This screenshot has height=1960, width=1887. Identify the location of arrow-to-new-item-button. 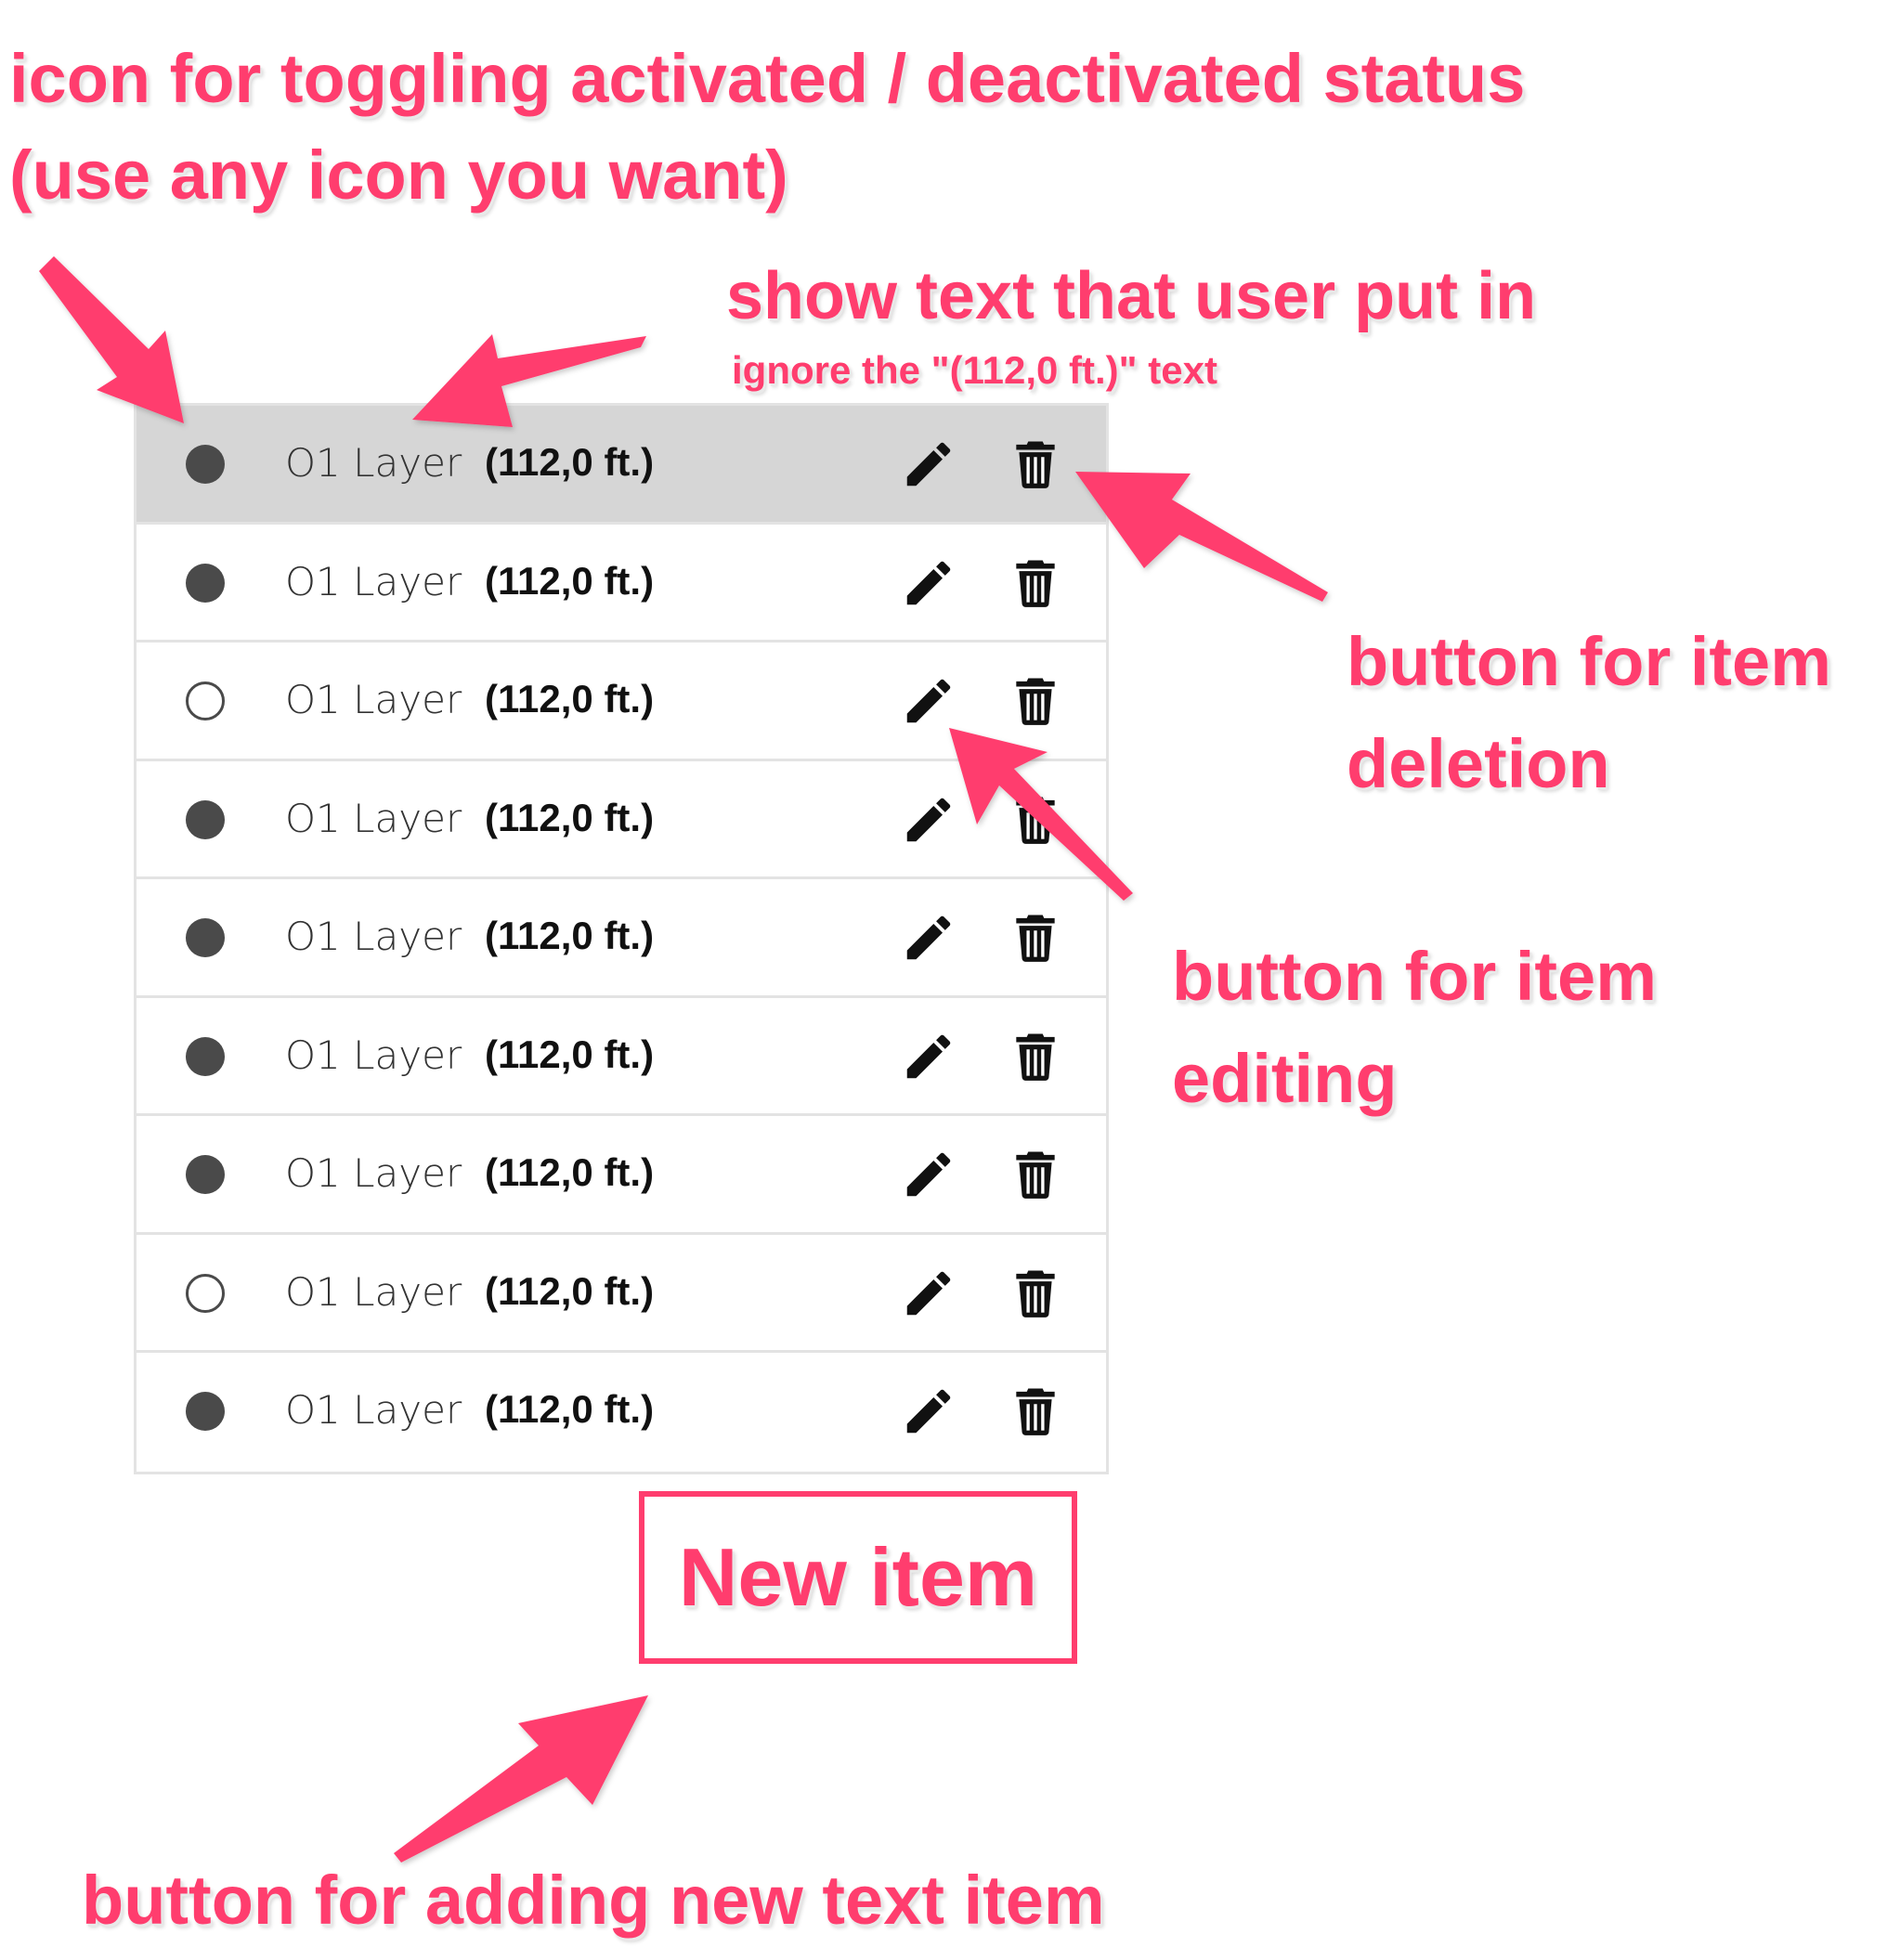
(521, 1779).